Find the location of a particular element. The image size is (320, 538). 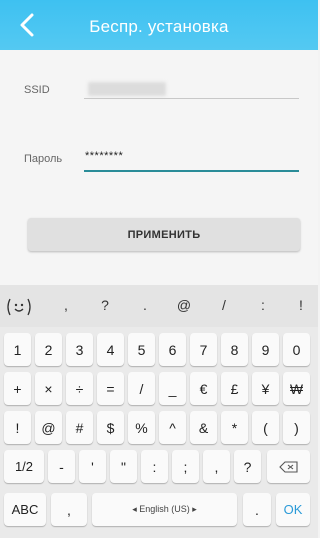

key: 8 is located at coordinates (234, 349).